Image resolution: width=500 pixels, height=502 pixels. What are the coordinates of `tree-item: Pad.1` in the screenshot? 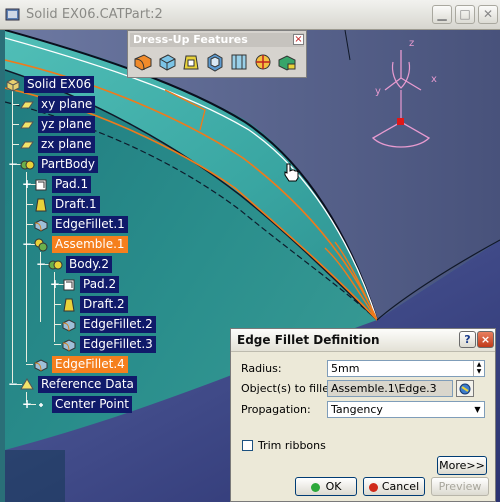 It's located at (62, 184).